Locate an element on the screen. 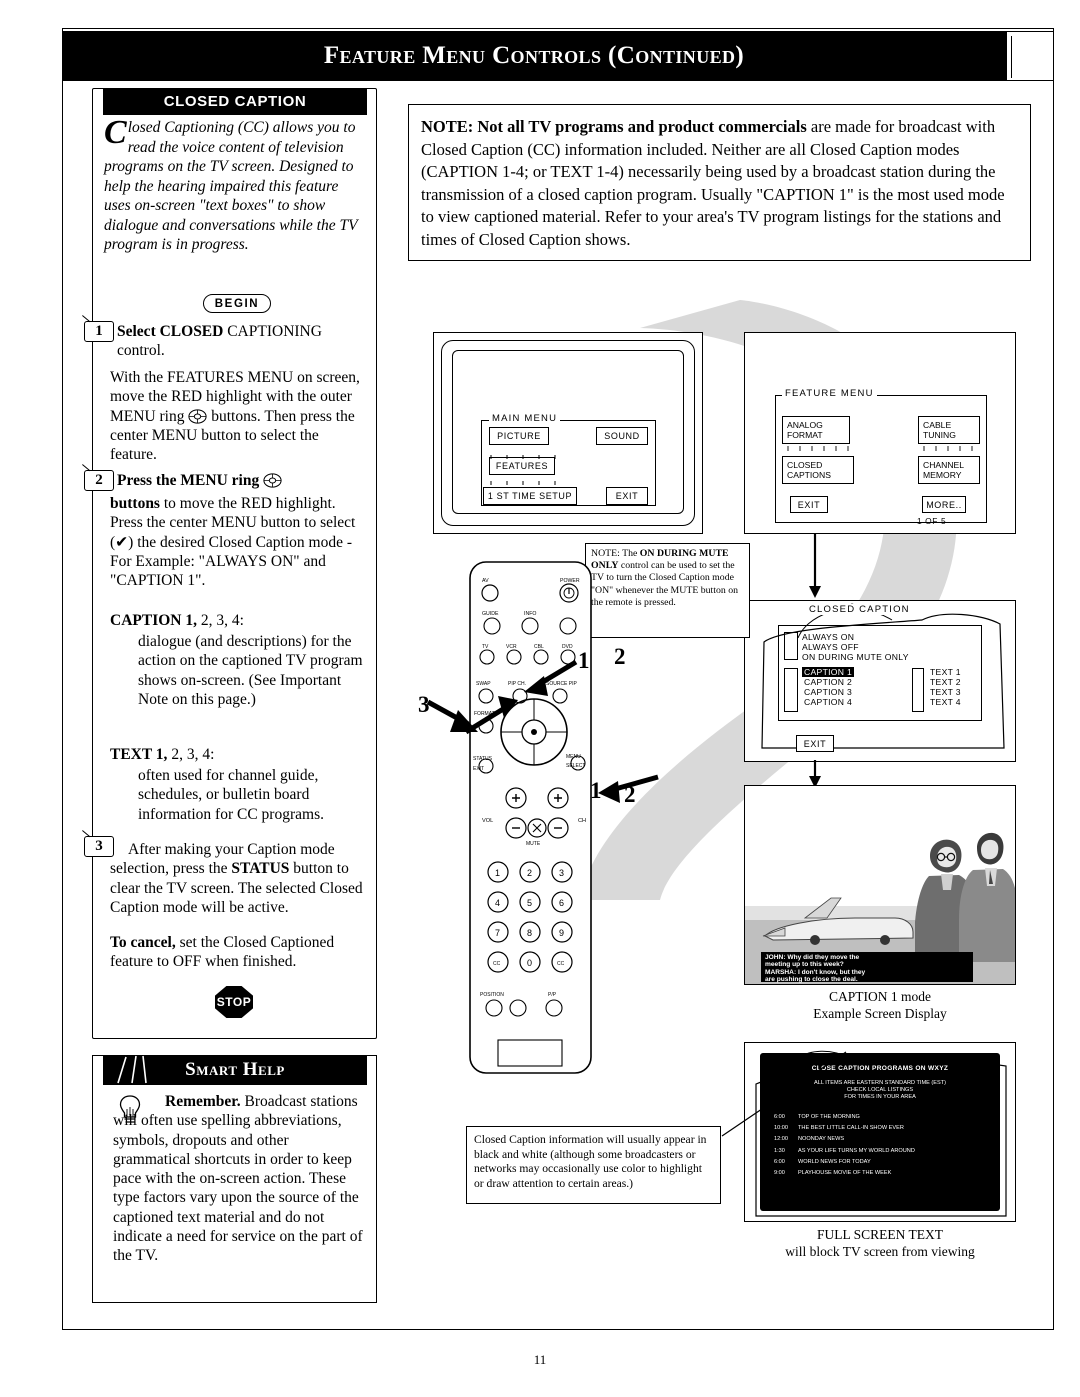  callout-2-bottom: 2 is located at coordinates (630, 794).